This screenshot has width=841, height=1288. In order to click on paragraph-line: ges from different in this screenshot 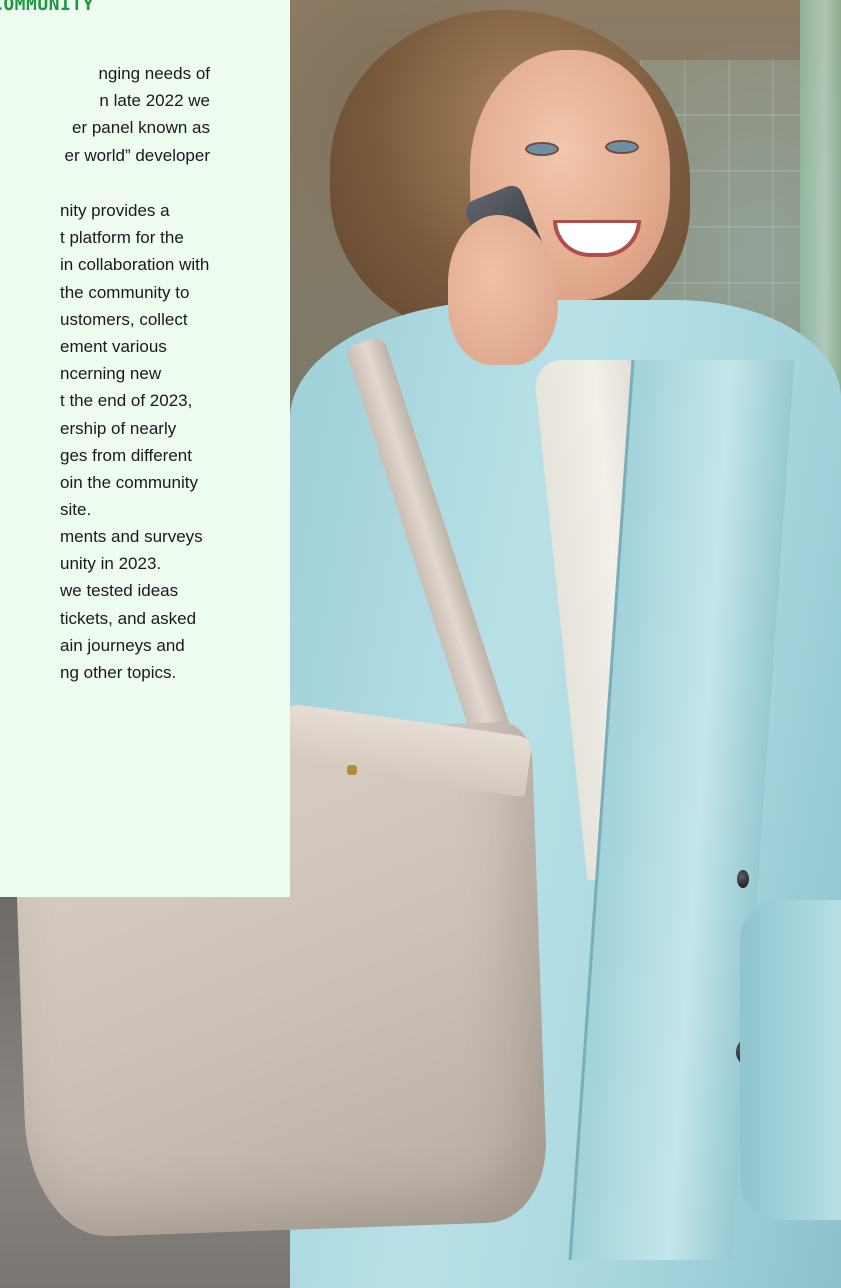, I will do `click(126, 455)`.